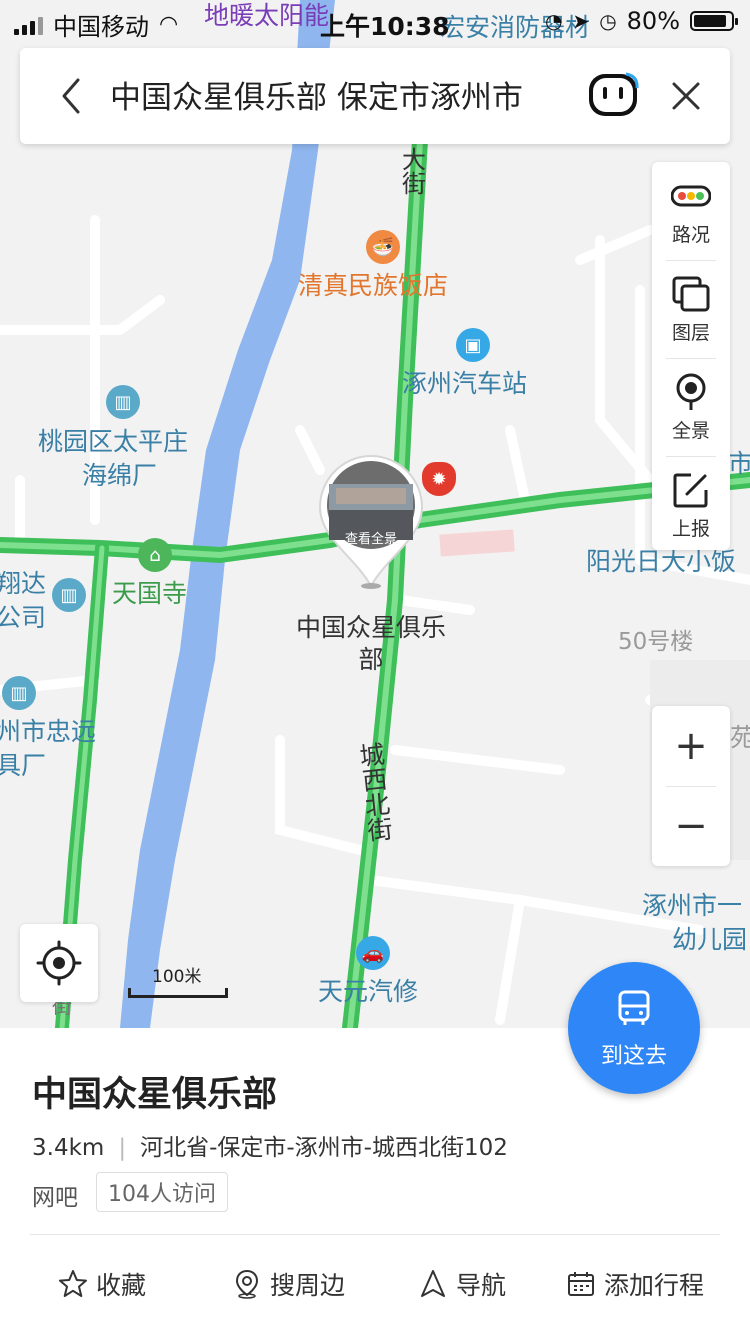 Image resolution: width=750 pixels, height=1334 pixels. I want to click on search-nearby-button: 搜周边, so click(288, 1284).